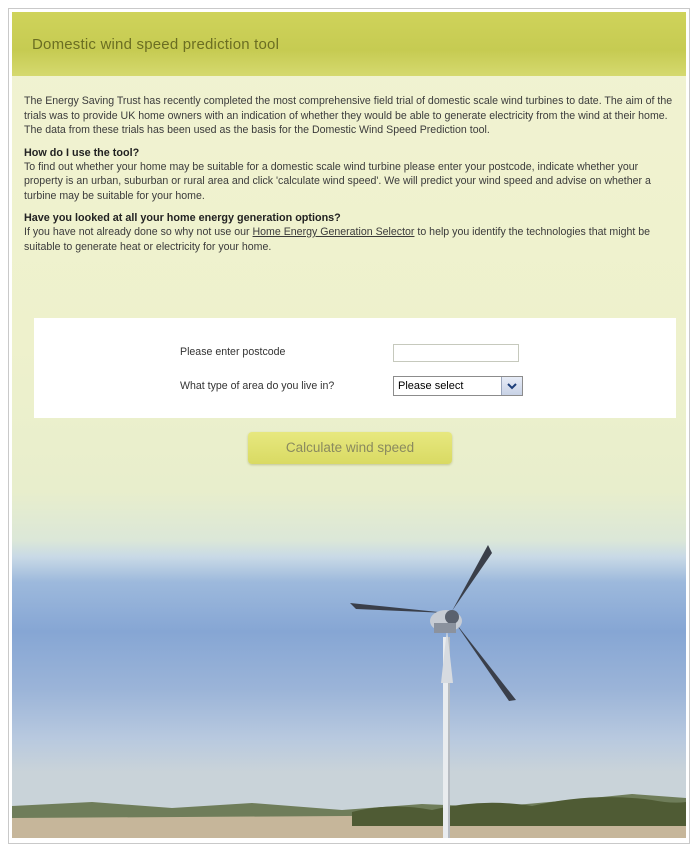 The width and height of the screenshot is (698, 850). What do you see at coordinates (433, 691) in the screenshot?
I see `wind-turbine-illustration` at bounding box center [433, 691].